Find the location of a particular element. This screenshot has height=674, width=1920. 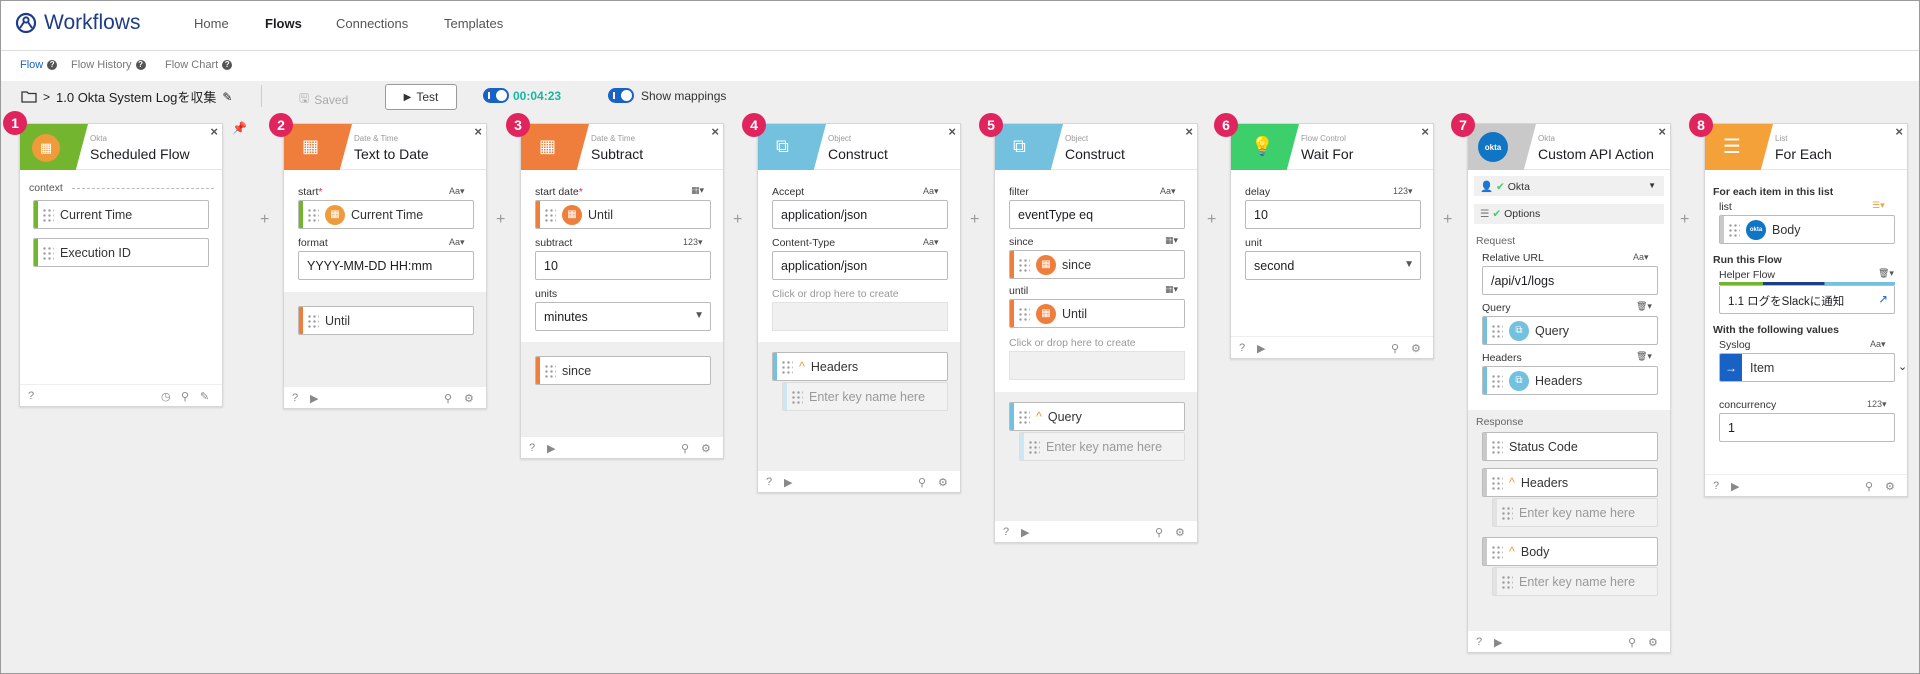

type-list-icon: ☰▾ is located at coordinates (1878, 205).